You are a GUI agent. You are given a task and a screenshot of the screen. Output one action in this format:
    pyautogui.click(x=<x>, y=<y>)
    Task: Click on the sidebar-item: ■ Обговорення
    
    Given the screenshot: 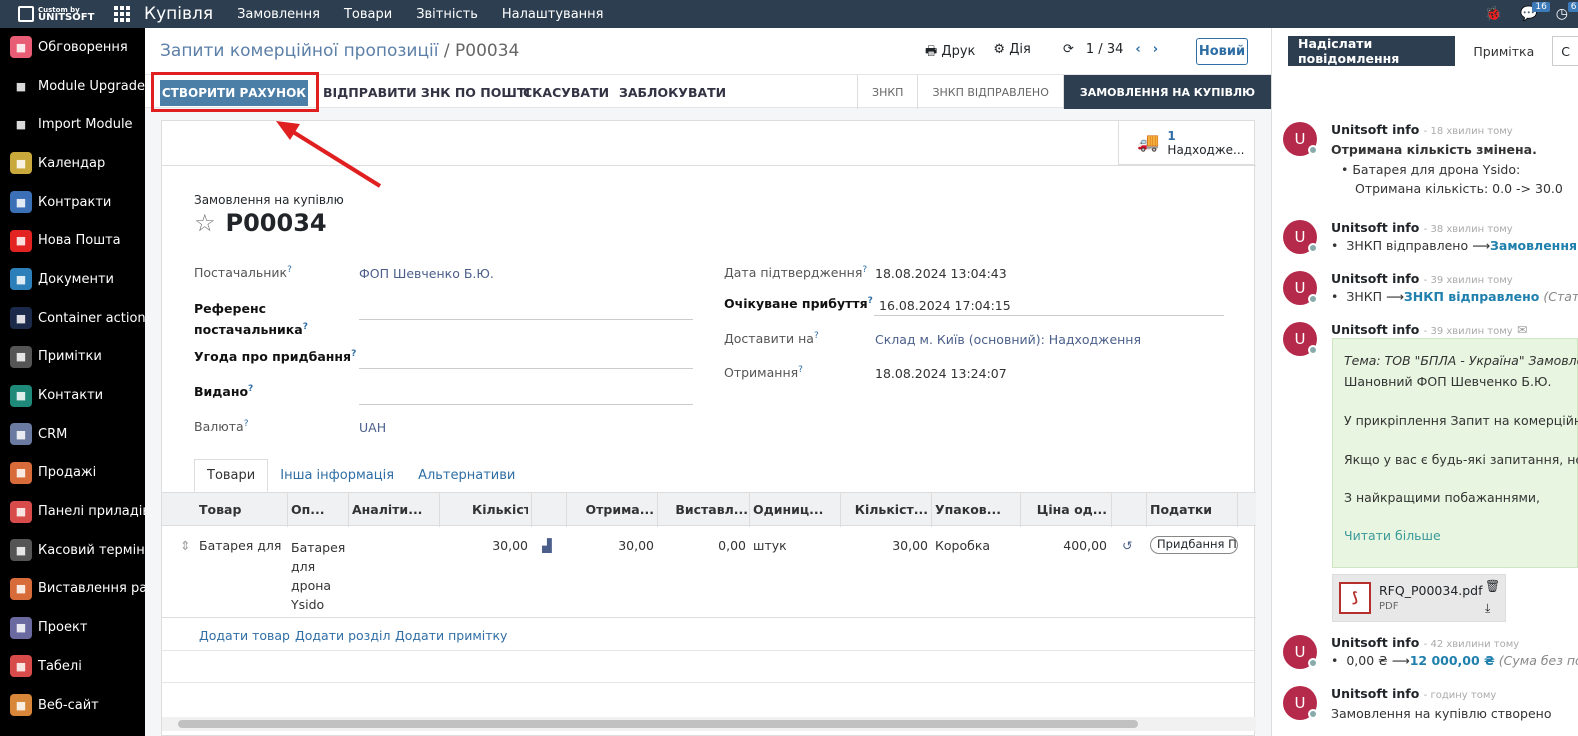 What is the action you would take?
    pyautogui.click(x=72, y=47)
    